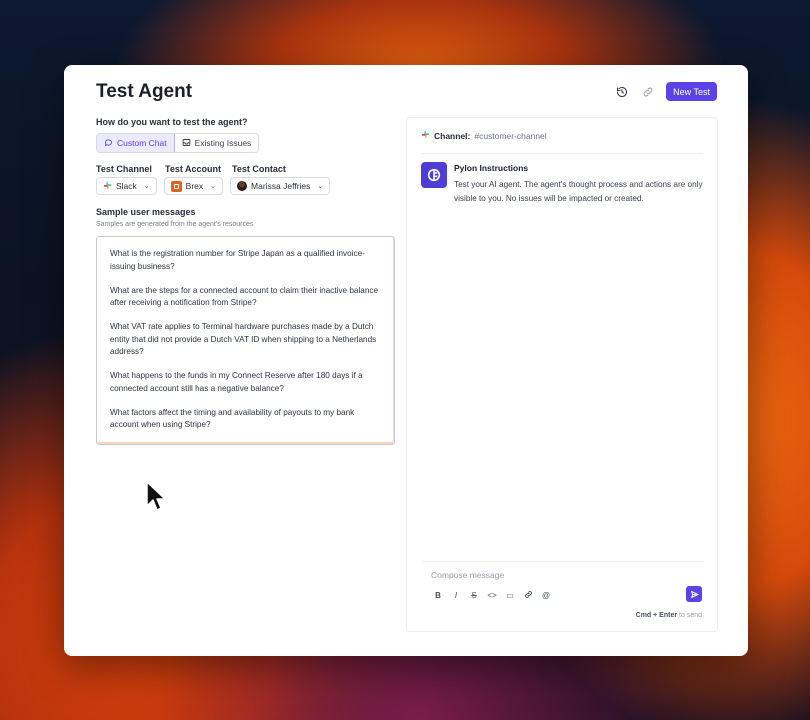  What do you see at coordinates (691, 91) in the screenshot?
I see `new-test-button: New Test` at bounding box center [691, 91].